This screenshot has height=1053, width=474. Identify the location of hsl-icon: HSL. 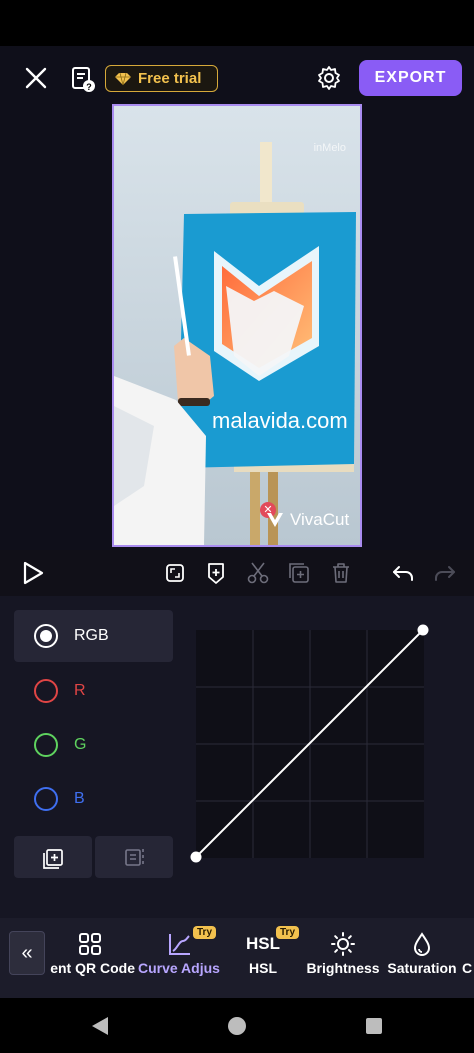
(263, 943).